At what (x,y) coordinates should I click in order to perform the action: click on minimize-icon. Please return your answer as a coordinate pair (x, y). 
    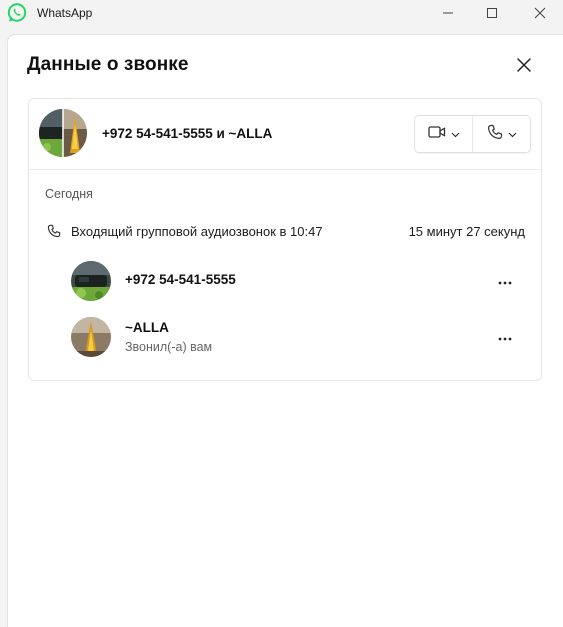
    Looking at the image, I should click on (448, 15).